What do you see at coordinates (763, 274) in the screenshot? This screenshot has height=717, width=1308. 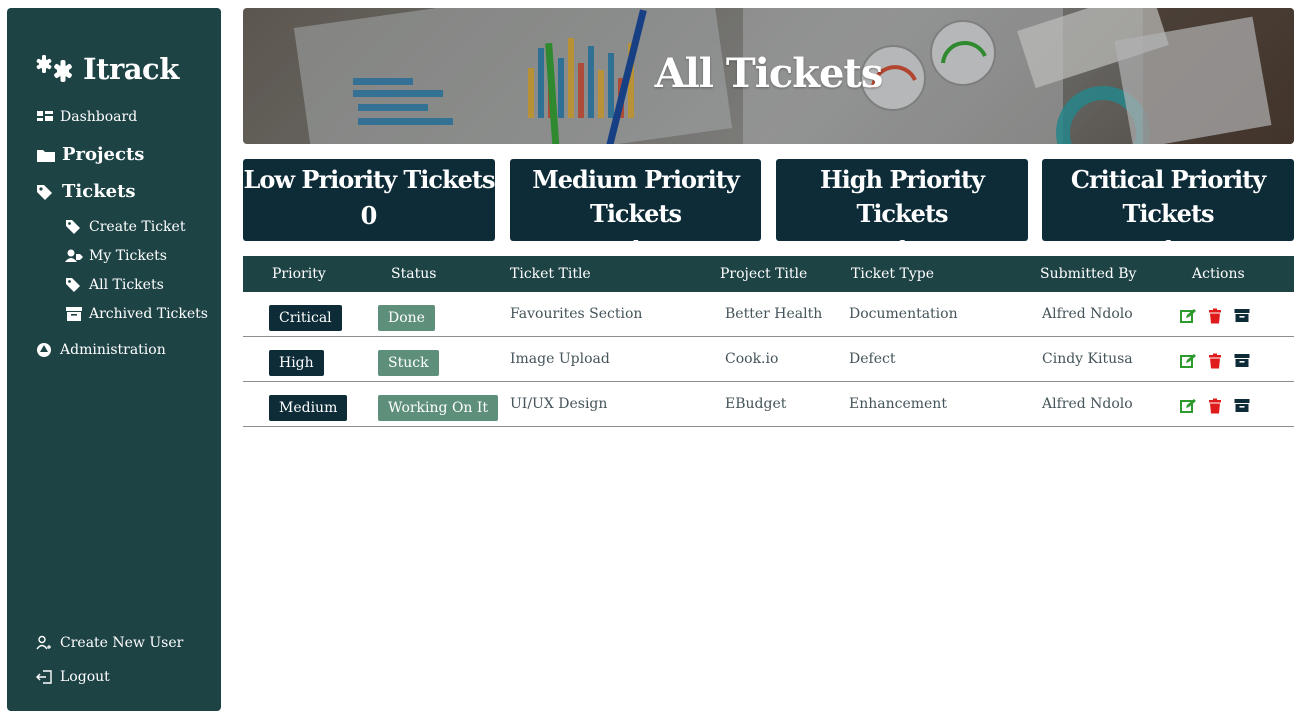 I see `column-header-project-title: Project Title` at bounding box center [763, 274].